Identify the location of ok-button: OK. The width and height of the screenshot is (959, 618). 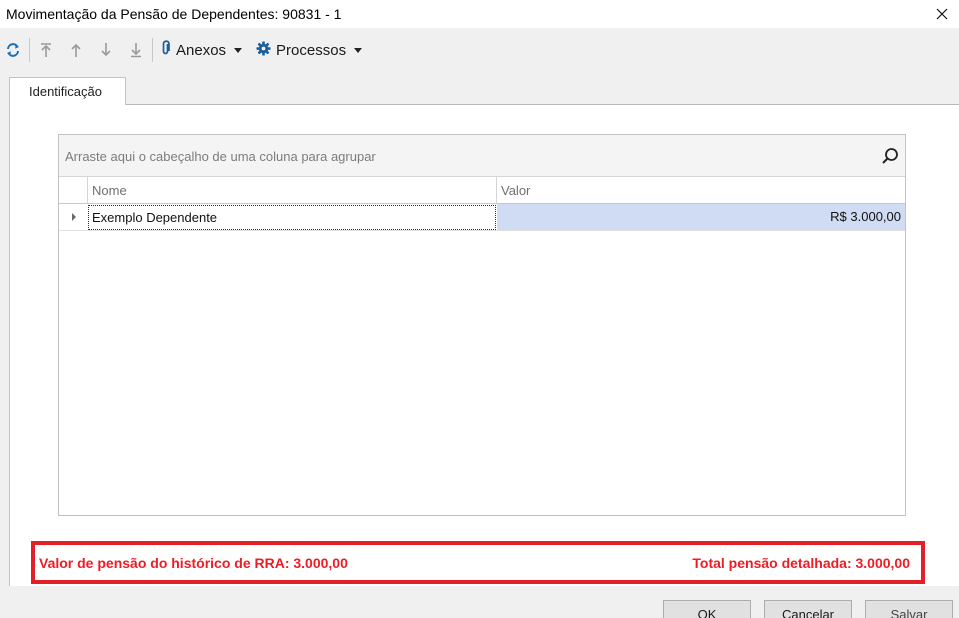
(707, 609).